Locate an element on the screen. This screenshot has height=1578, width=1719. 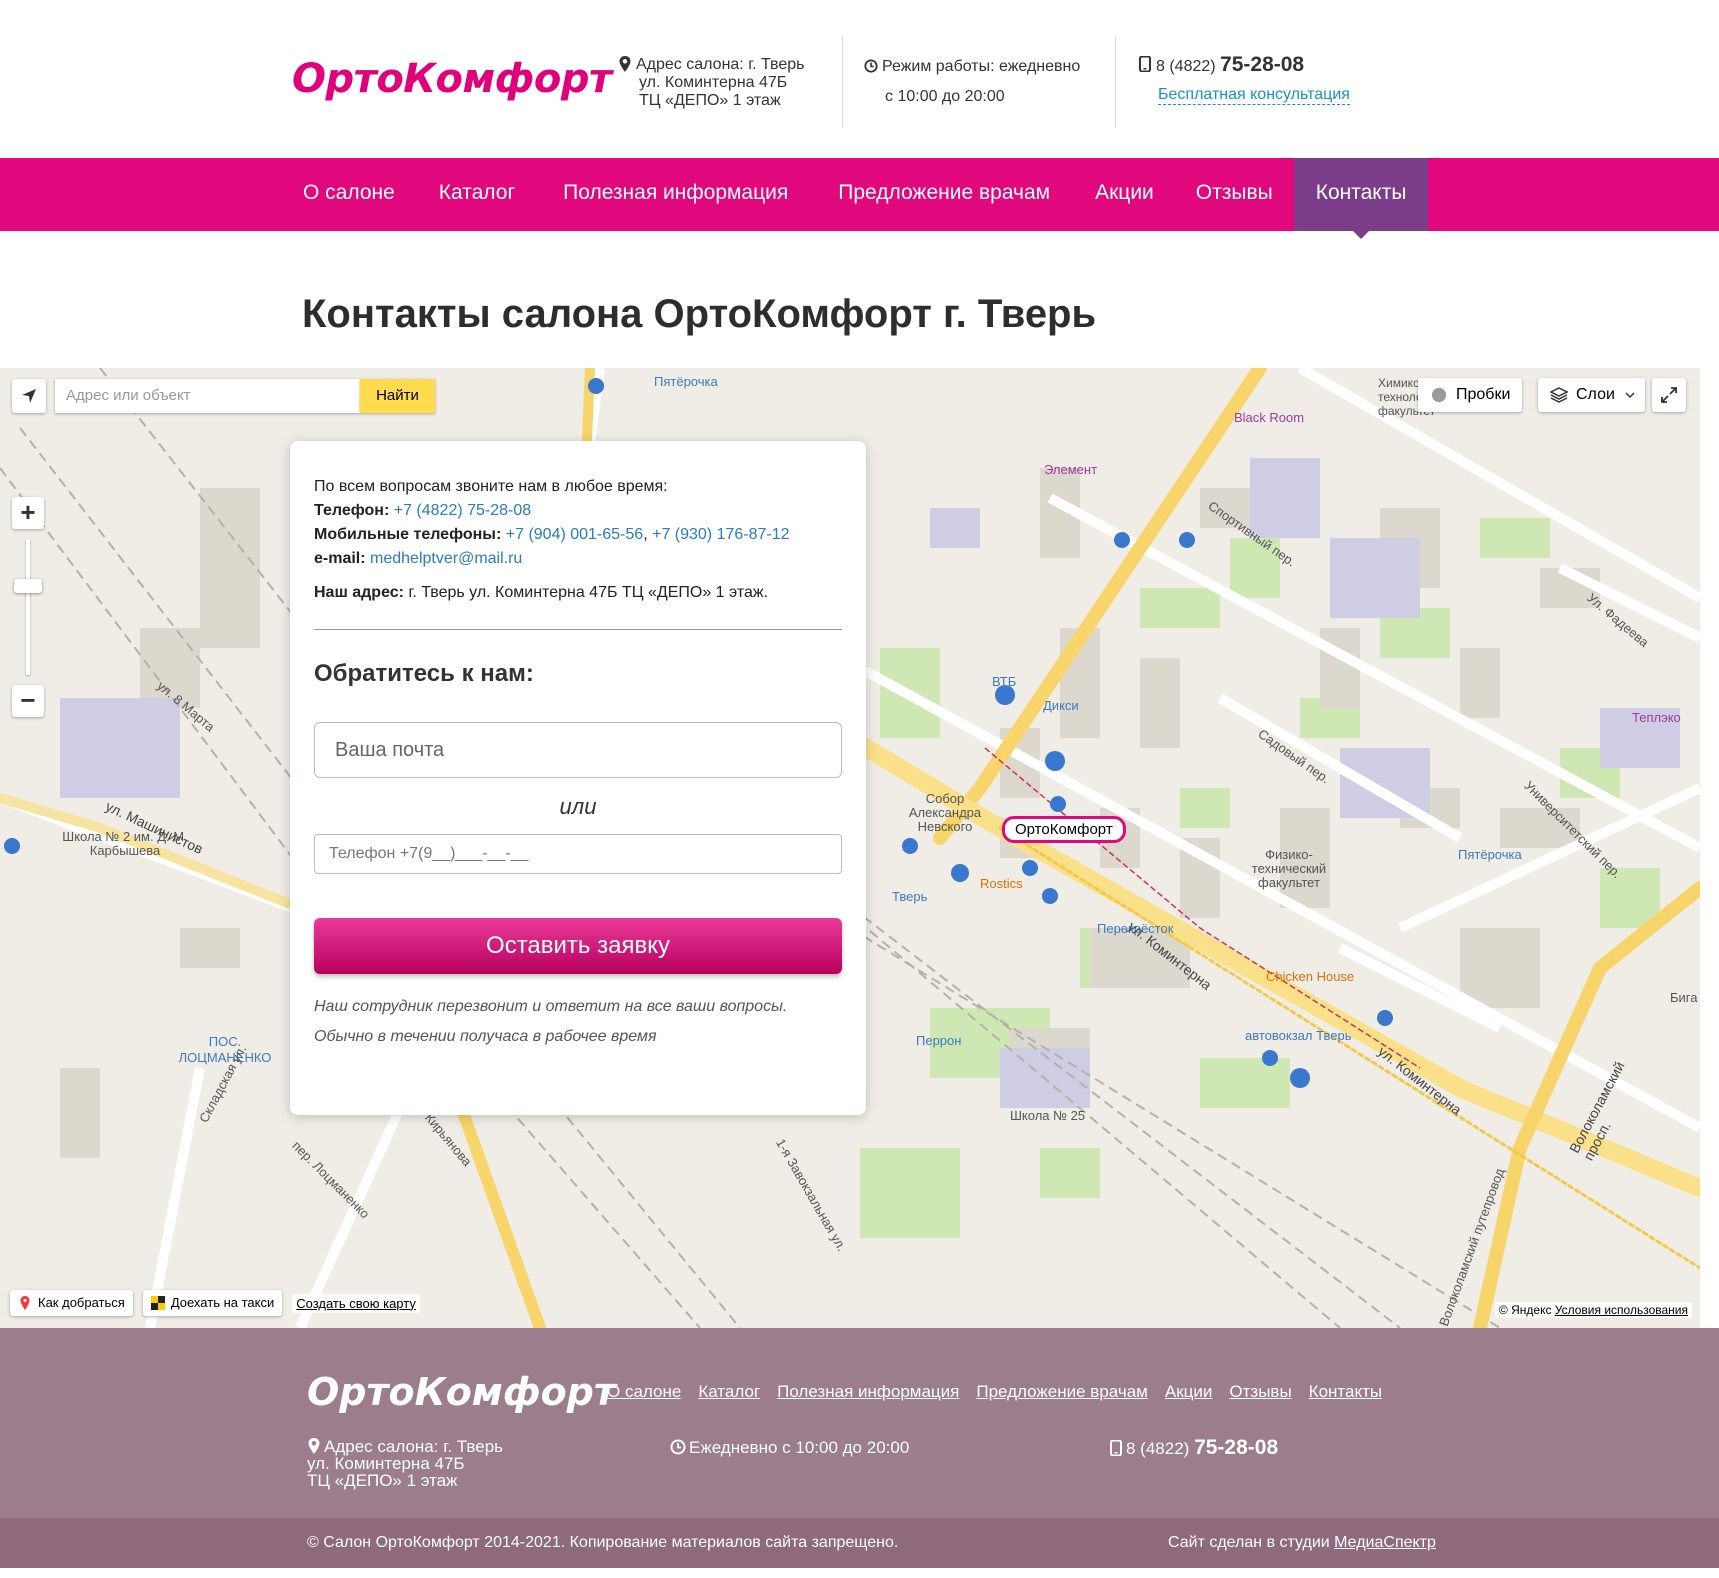
taxi-button: Доехать на такси is located at coordinates (212, 1303).